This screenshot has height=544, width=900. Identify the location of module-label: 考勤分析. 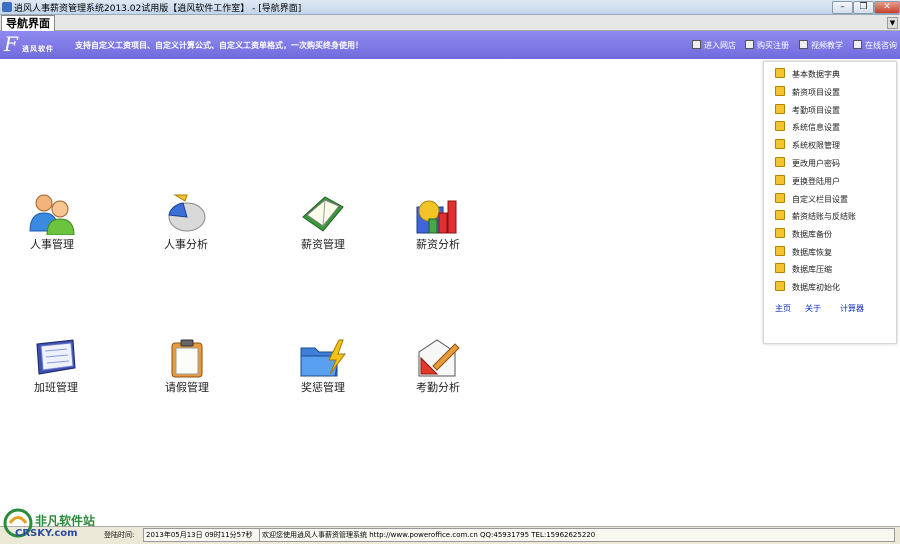
(438, 387).